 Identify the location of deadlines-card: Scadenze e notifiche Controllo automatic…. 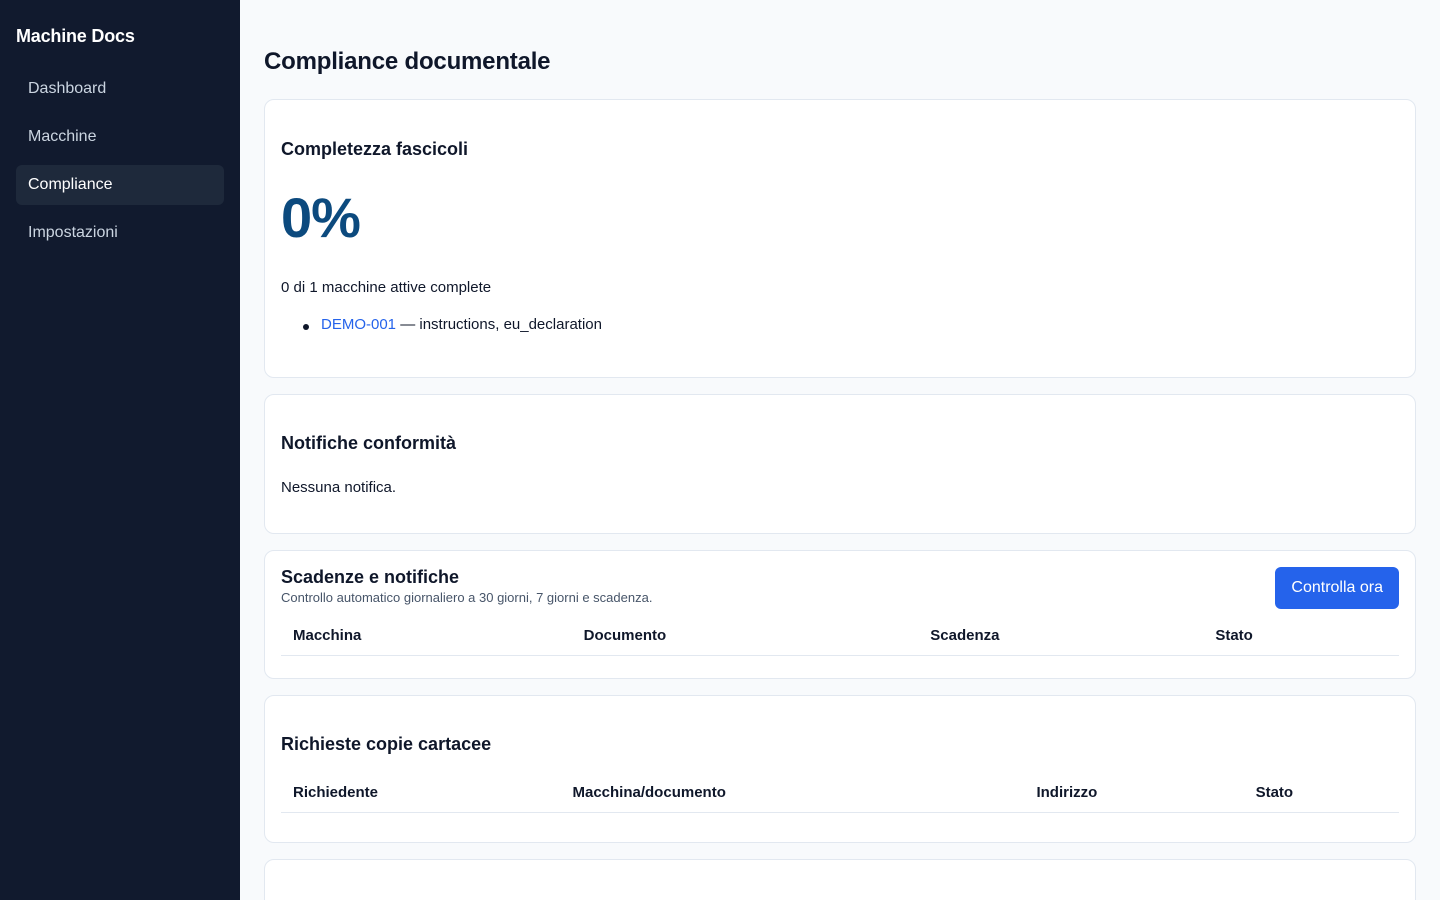
(840, 614).